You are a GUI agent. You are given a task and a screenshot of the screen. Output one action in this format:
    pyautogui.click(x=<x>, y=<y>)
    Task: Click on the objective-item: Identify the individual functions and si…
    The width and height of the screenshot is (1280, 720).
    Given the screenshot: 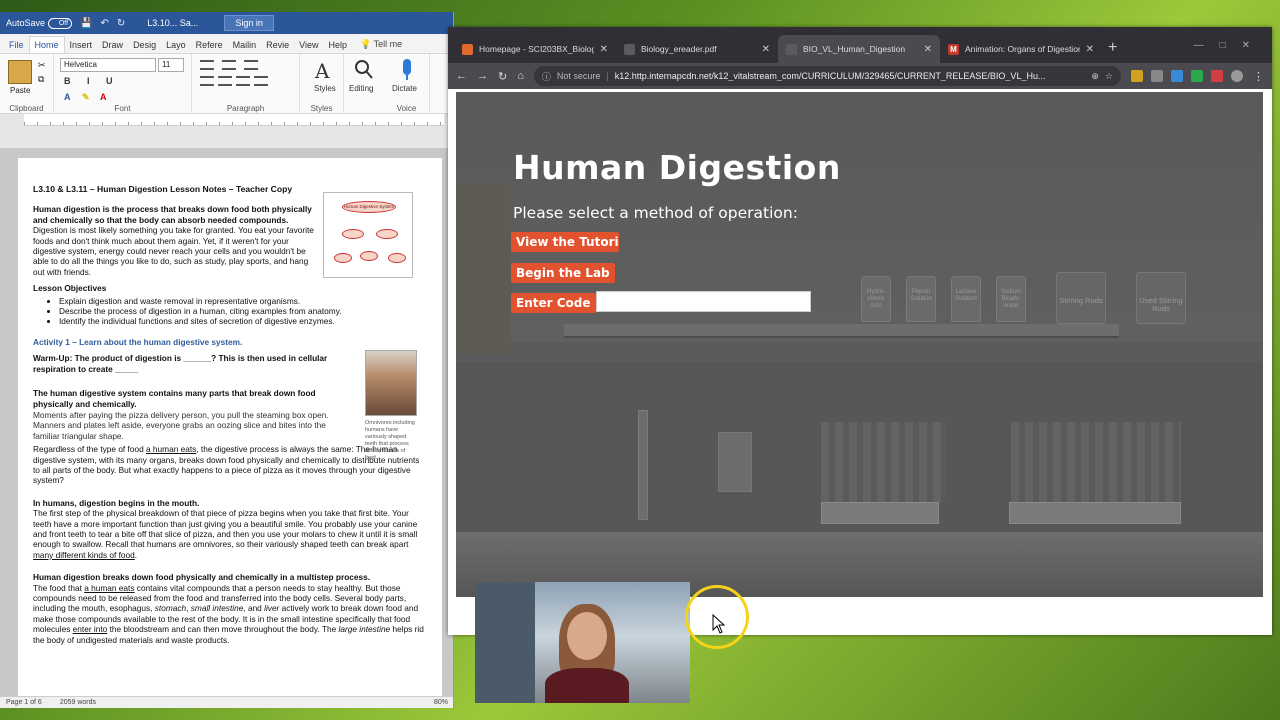 What is the action you would take?
    pyautogui.click(x=243, y=321)
    